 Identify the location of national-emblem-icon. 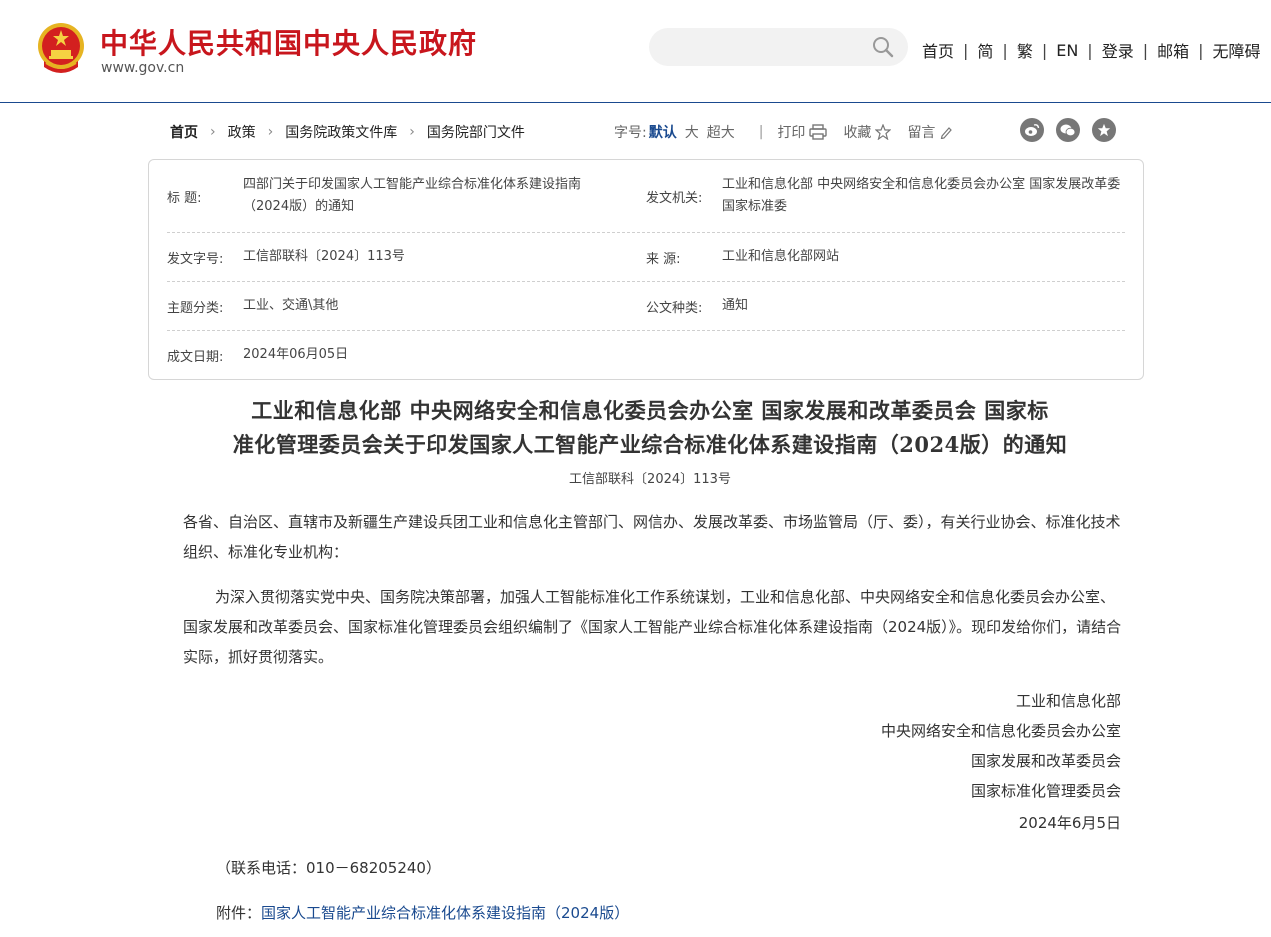
(61, 49).